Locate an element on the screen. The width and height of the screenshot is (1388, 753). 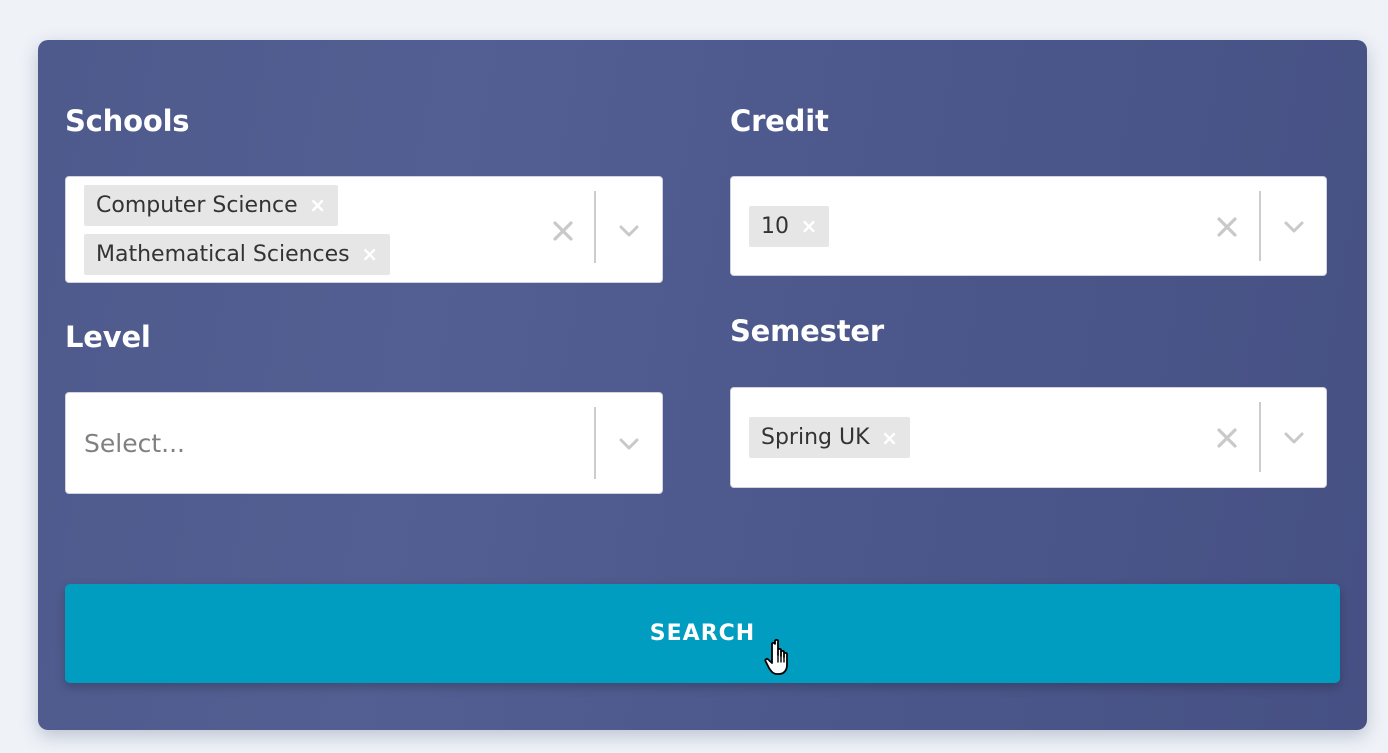
credit-select: 10 × is located at coordinates (1028, 226).